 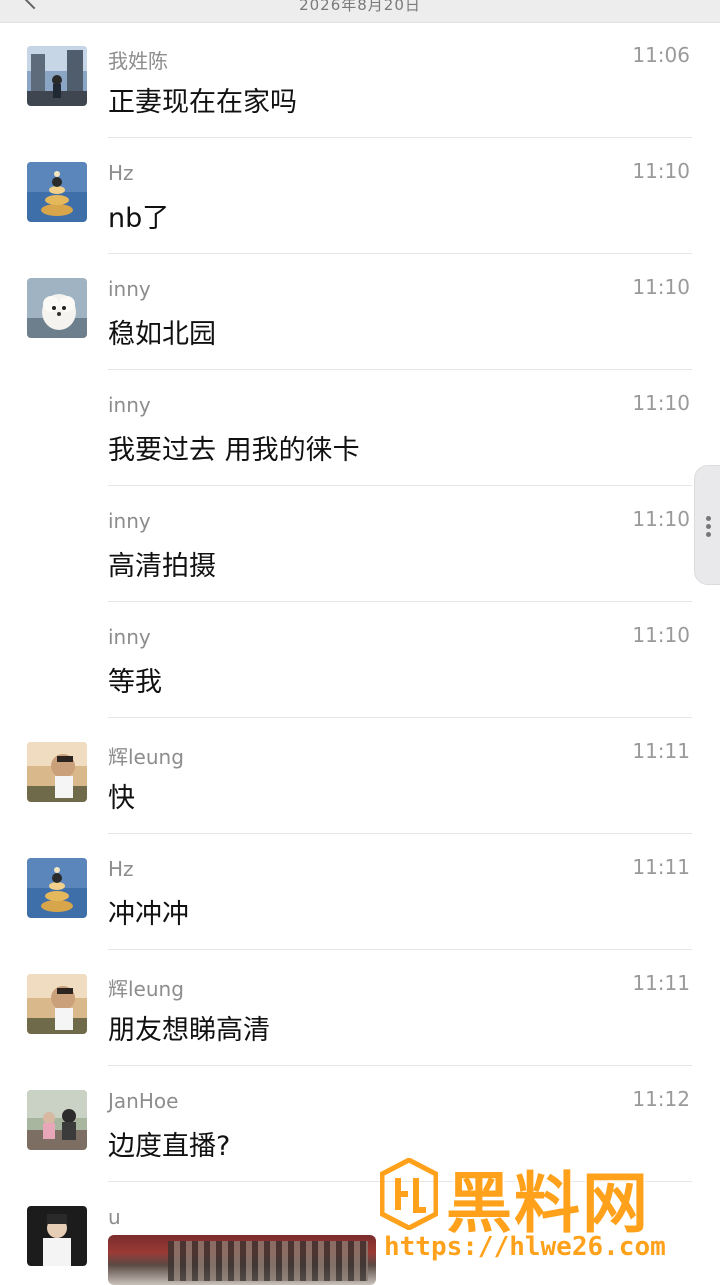 I want to click on message-row: 辉leung 11:11 快, so click(x=360, y=776).